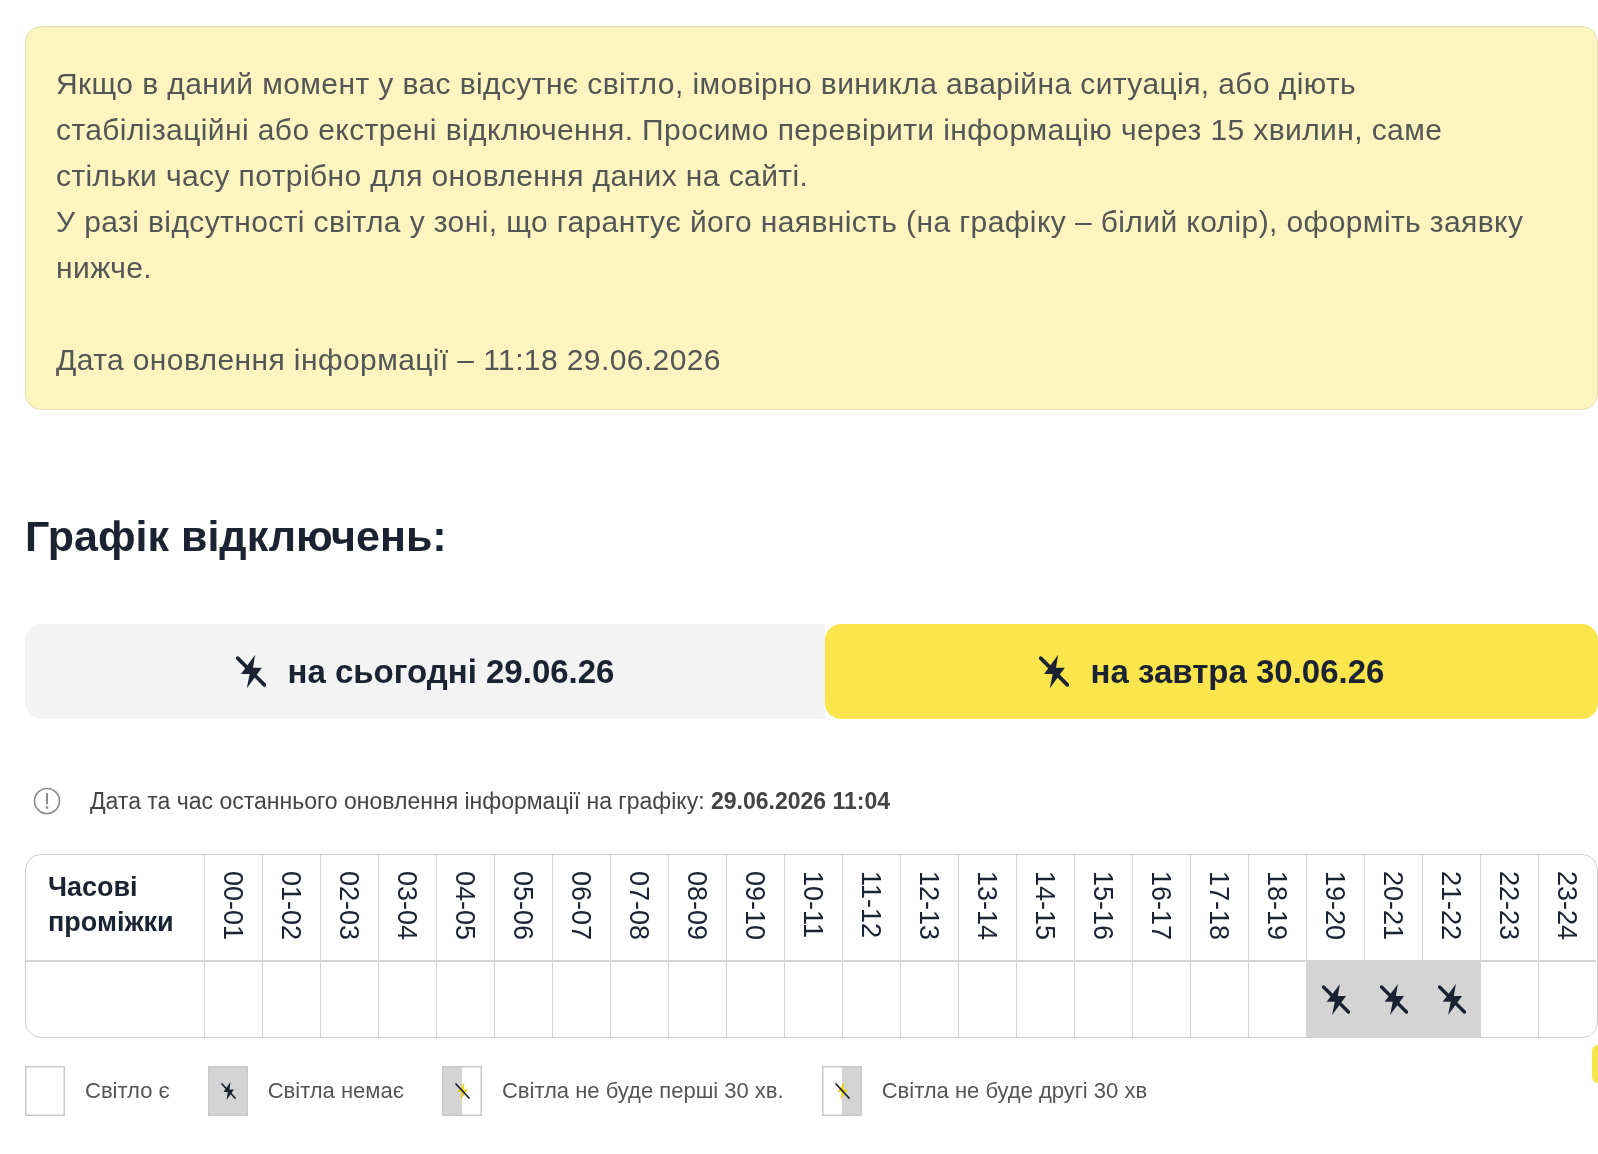 This screenshot has width=1598, height=1154. I want to click on notice-paragraph: Якщо в даний момент у вас відсутнє світло, імовірно виникла аварійна ситуація, або діють стабілізаційні або екстрені відключення. Просимо перевірити інформацію через 15 хвилин, саме стільки часу потрібно для оновлення даних на сайті., so click(750, 130).